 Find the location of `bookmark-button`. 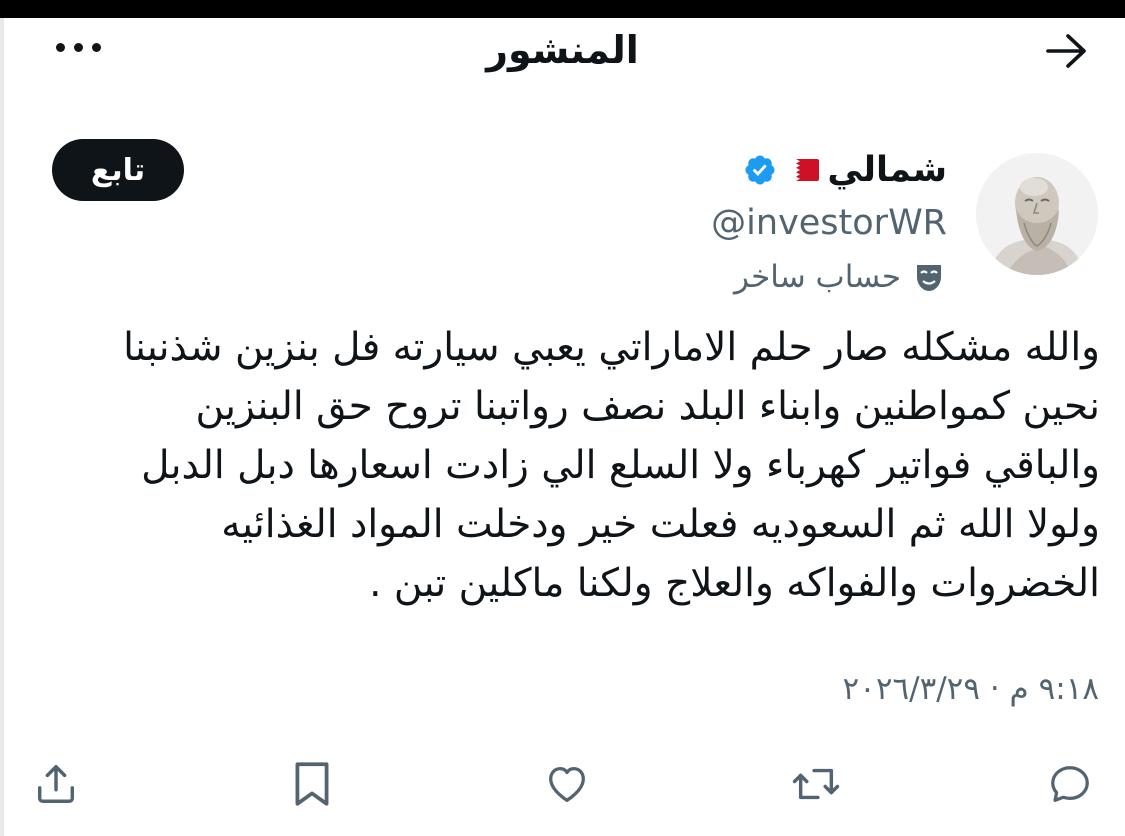

bookmark-button is located at coordinates (312, 784).